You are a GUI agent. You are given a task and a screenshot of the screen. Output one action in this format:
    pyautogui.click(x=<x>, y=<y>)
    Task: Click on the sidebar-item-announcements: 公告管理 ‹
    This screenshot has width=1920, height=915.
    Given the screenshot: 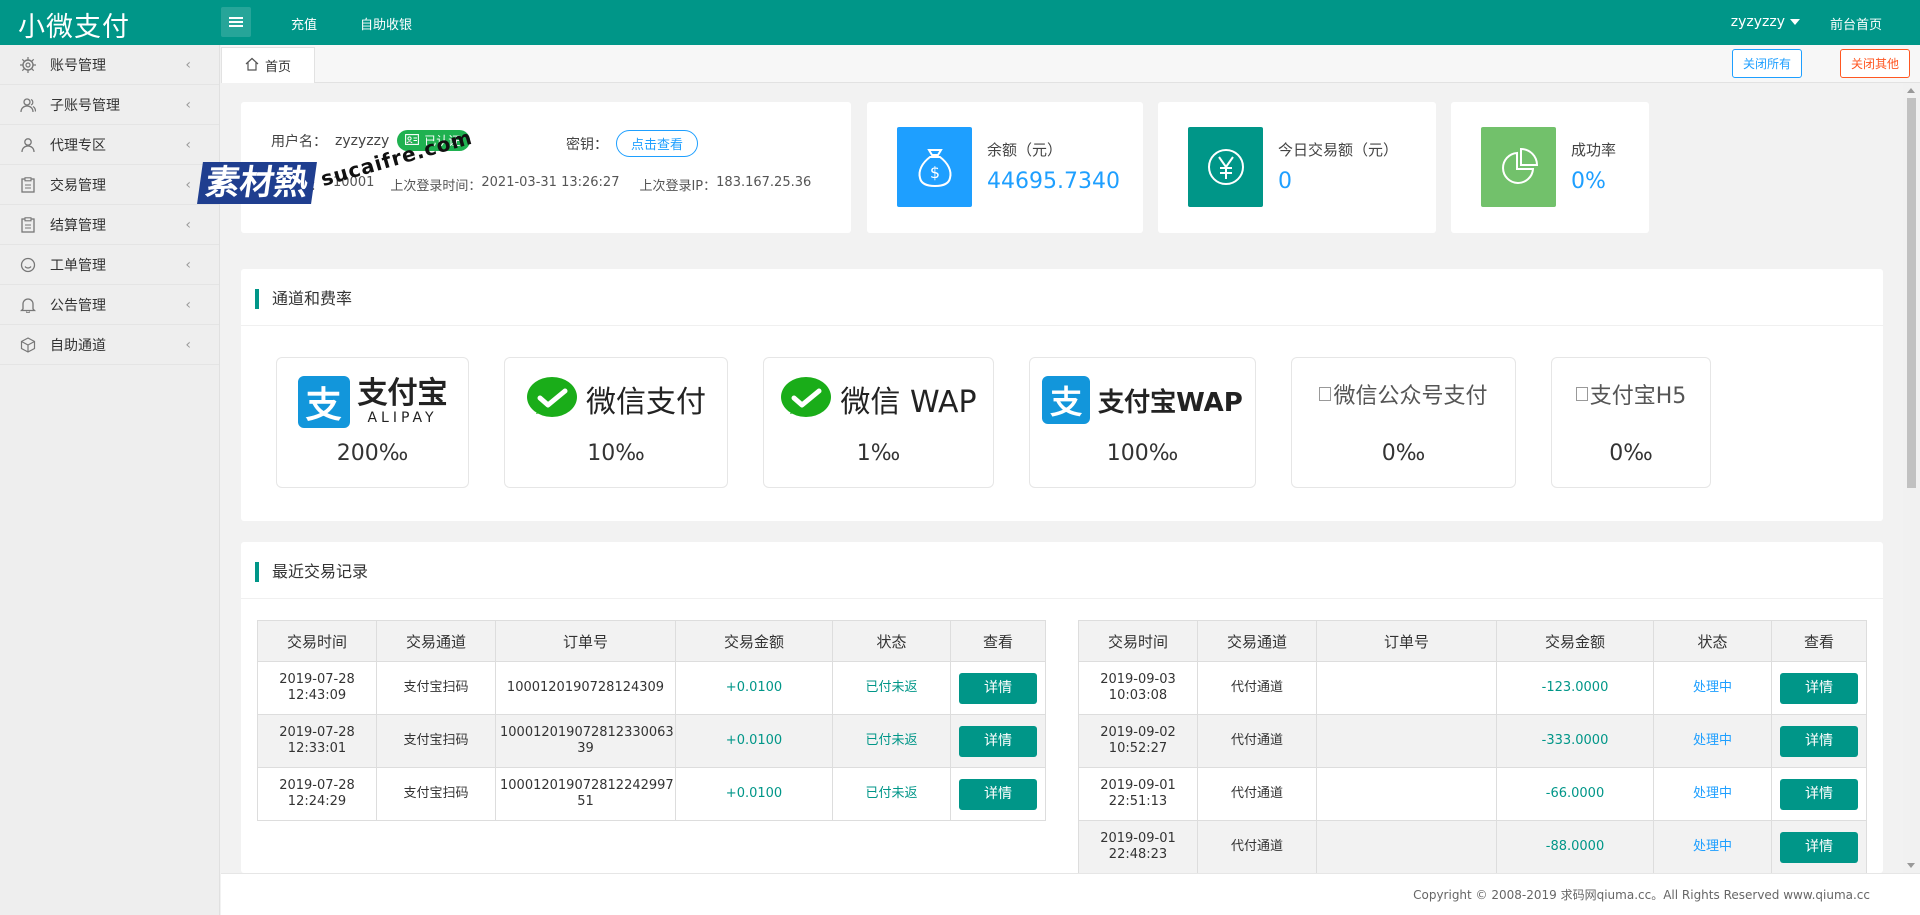 What is the action you would take?
    pyautogui.click(x=109, y=305)
    